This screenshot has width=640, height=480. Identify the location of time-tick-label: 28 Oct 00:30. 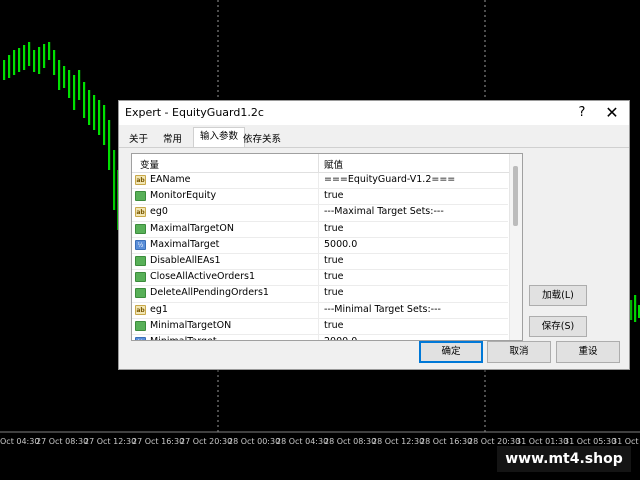
(254, 441).